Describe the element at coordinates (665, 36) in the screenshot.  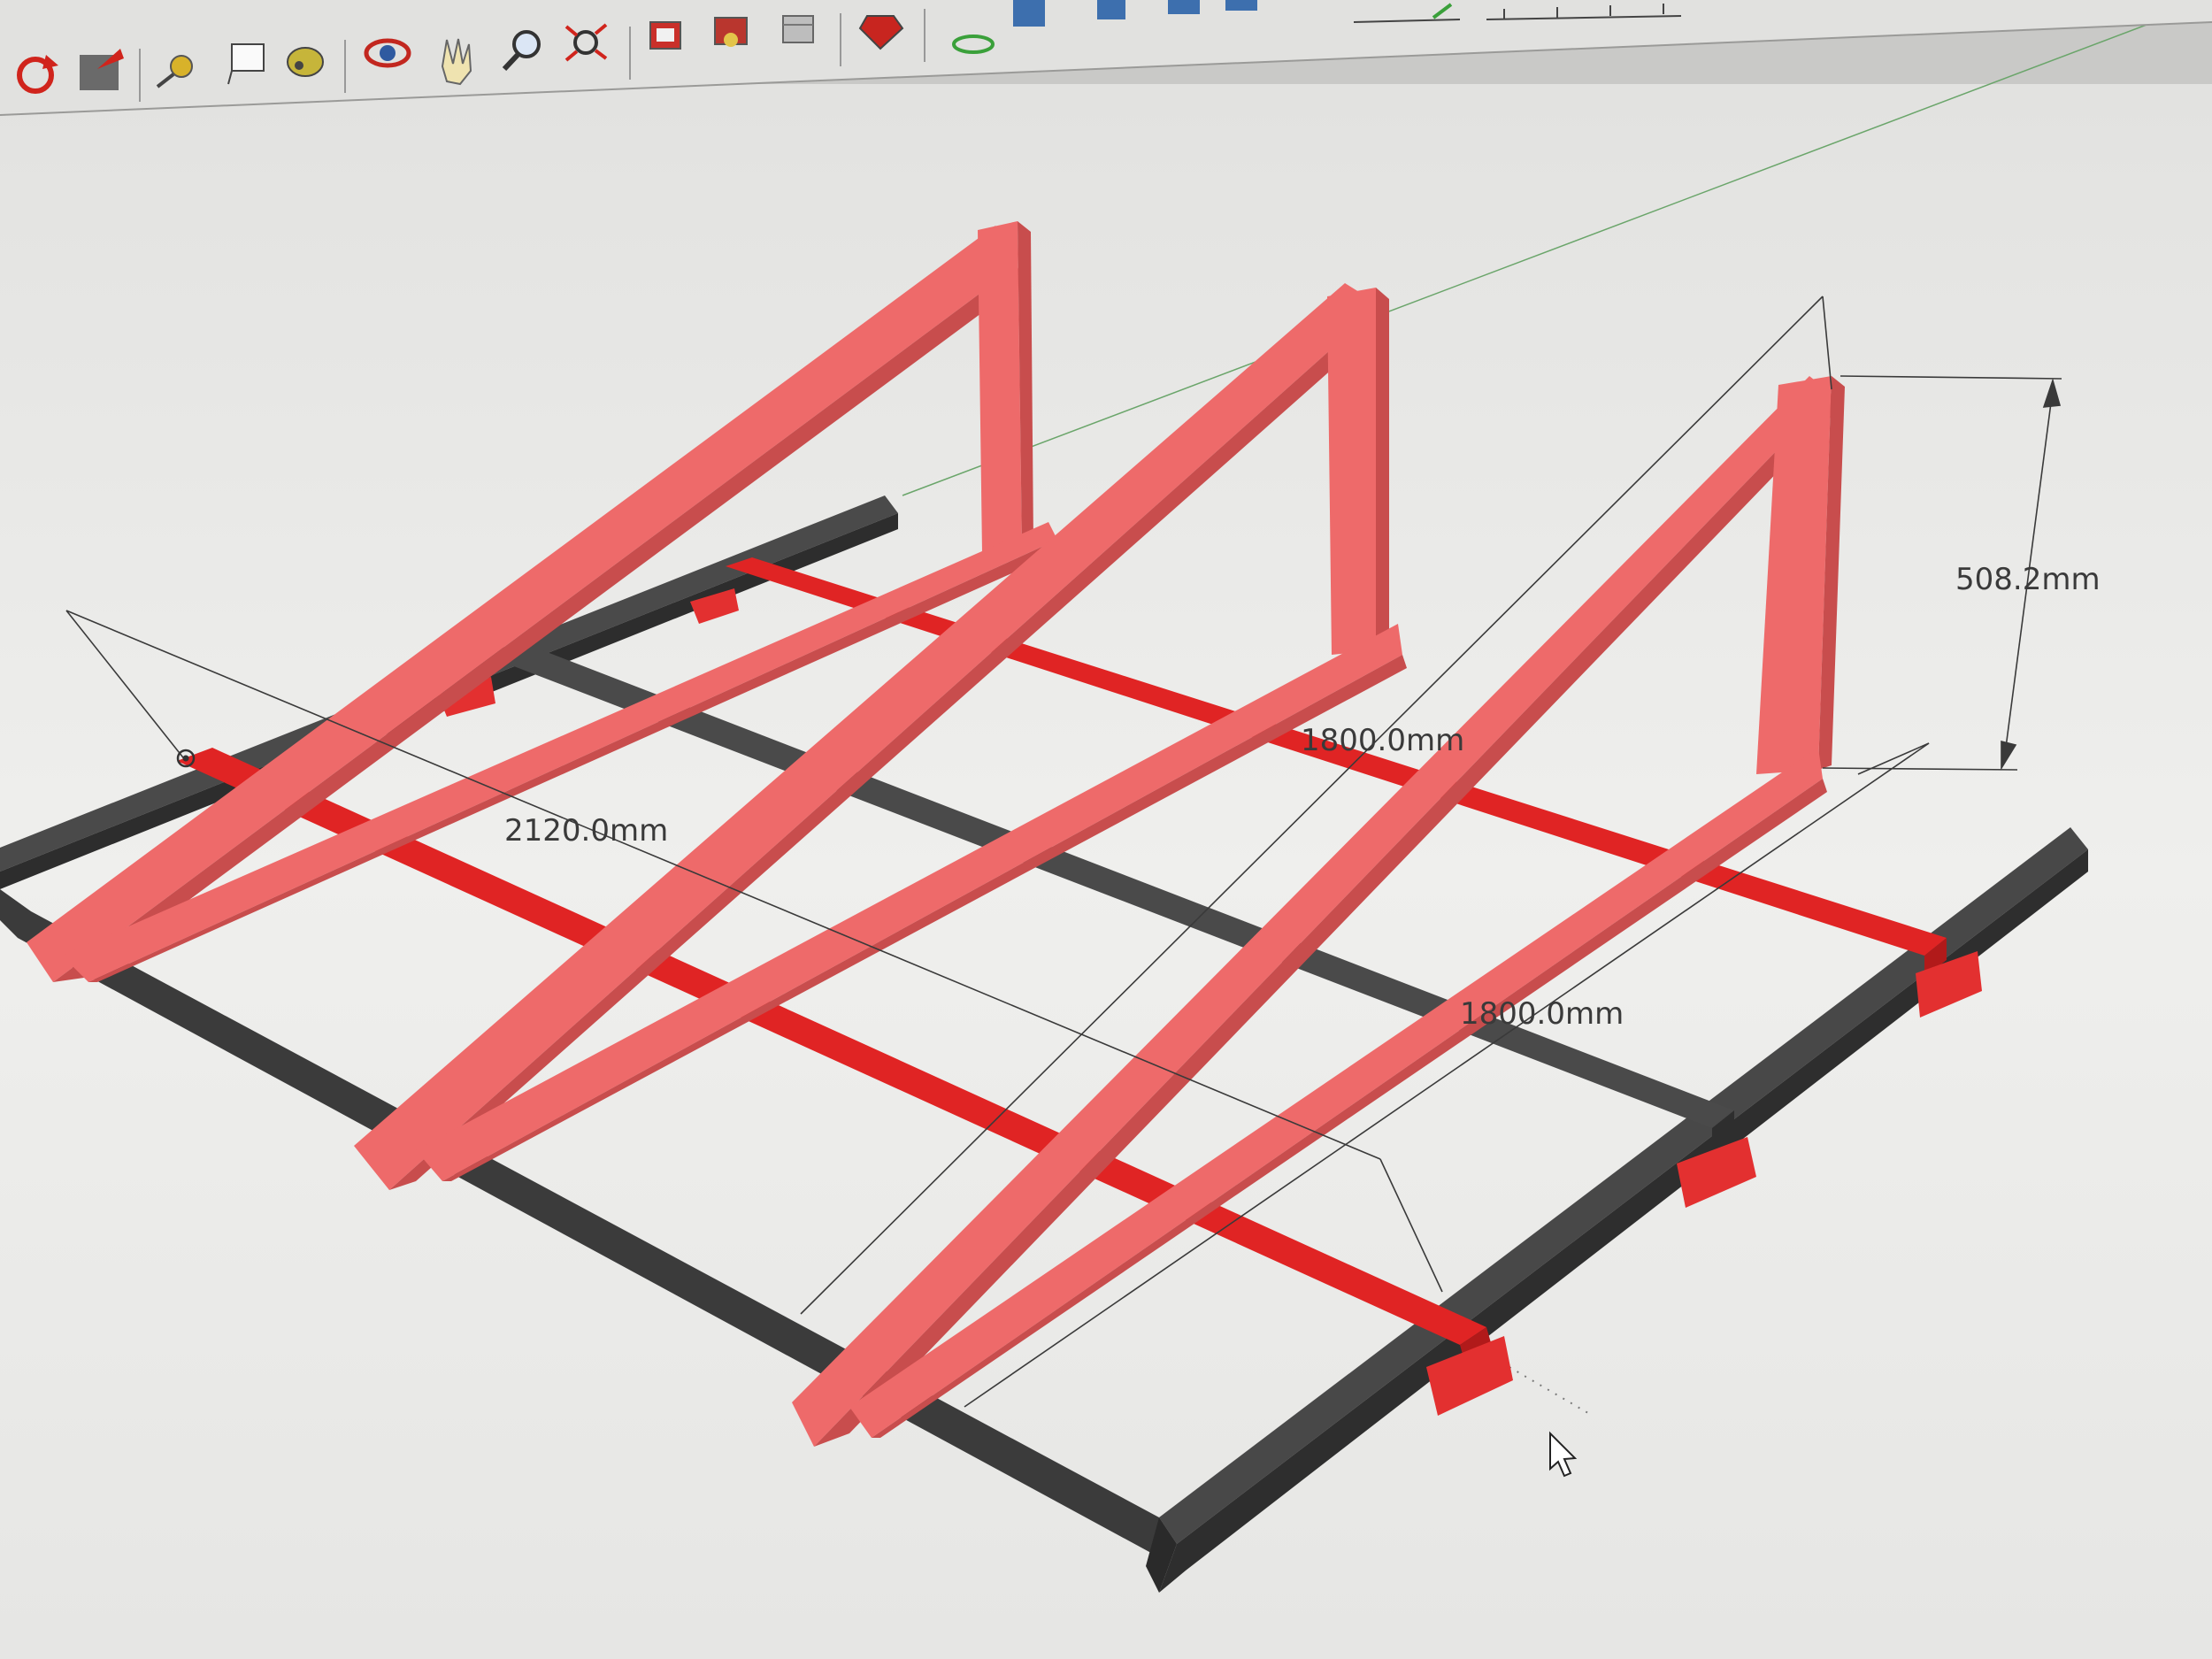
I see `warehouse-icon` at that location.